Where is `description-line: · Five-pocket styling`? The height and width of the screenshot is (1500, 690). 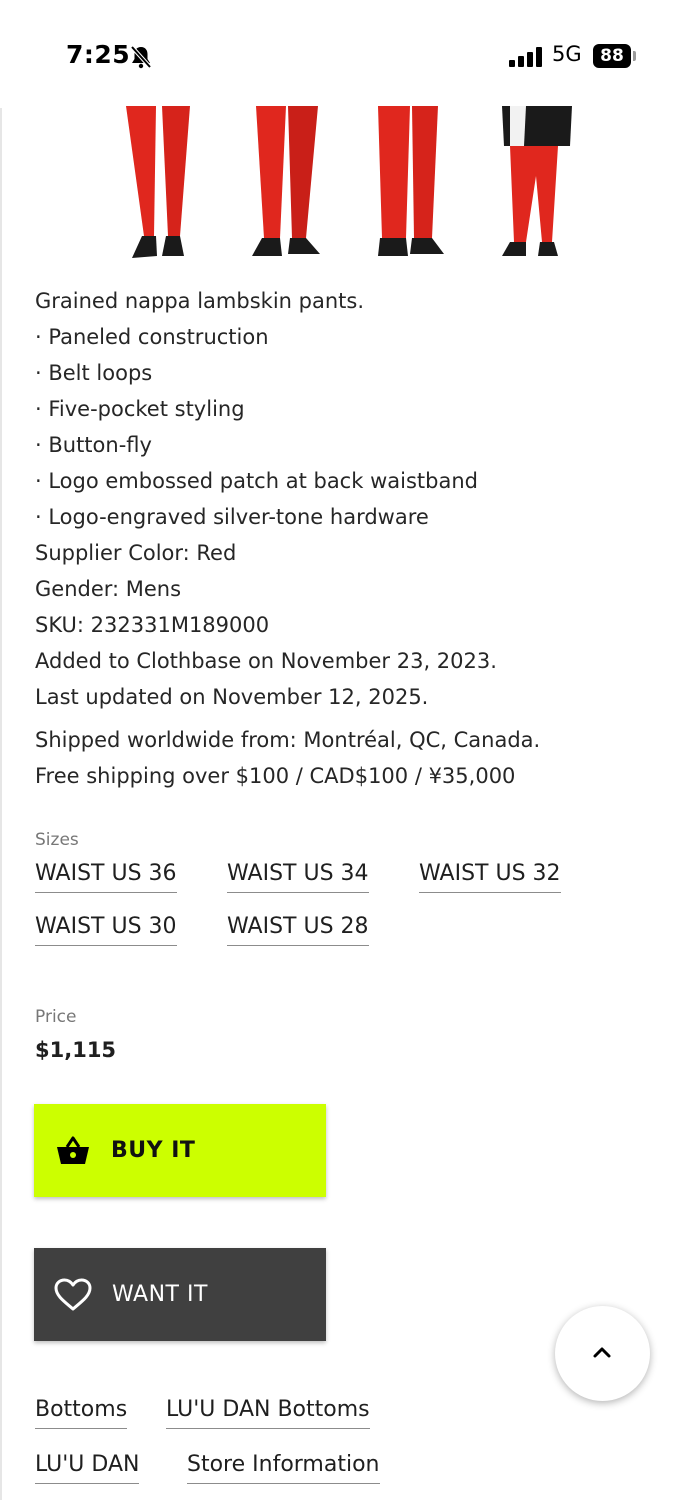
description-line: · Five-pocket styling is located at coordinates (140, 409).